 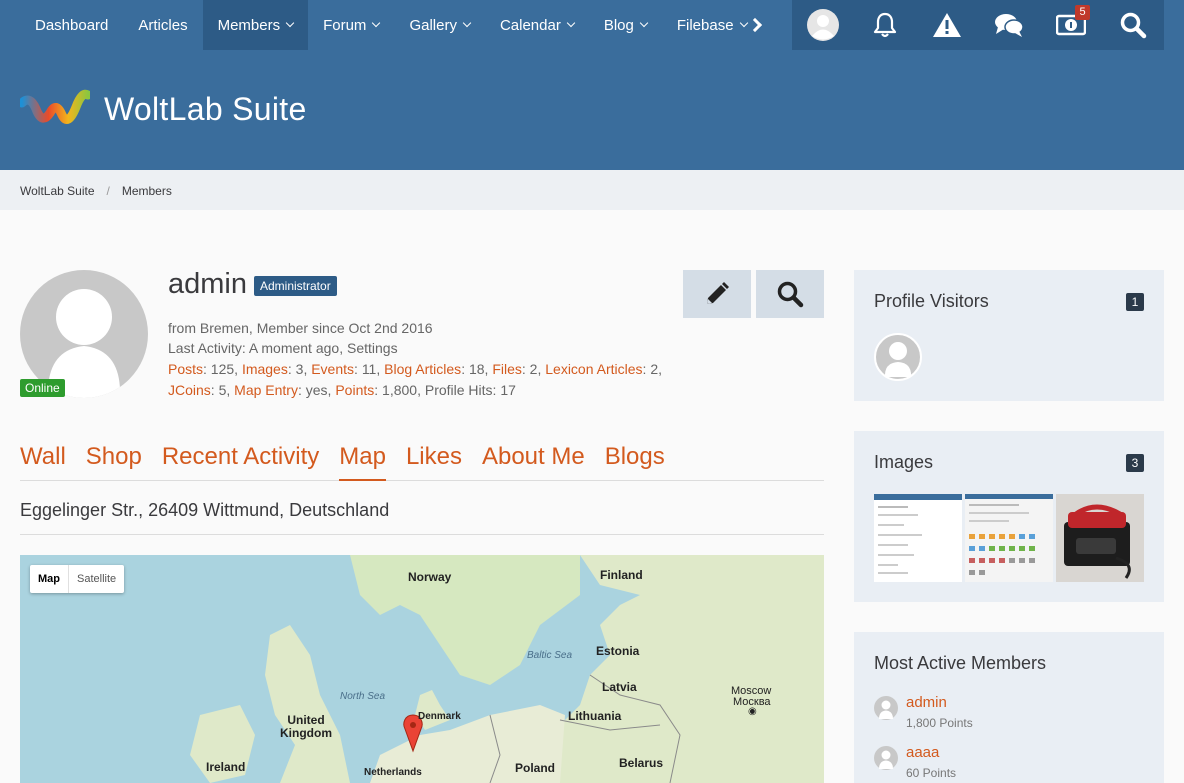 I want to click on profile-meta-line: from Bremen, Member since Oct 2nd 2016, so click(x=300, y=328).